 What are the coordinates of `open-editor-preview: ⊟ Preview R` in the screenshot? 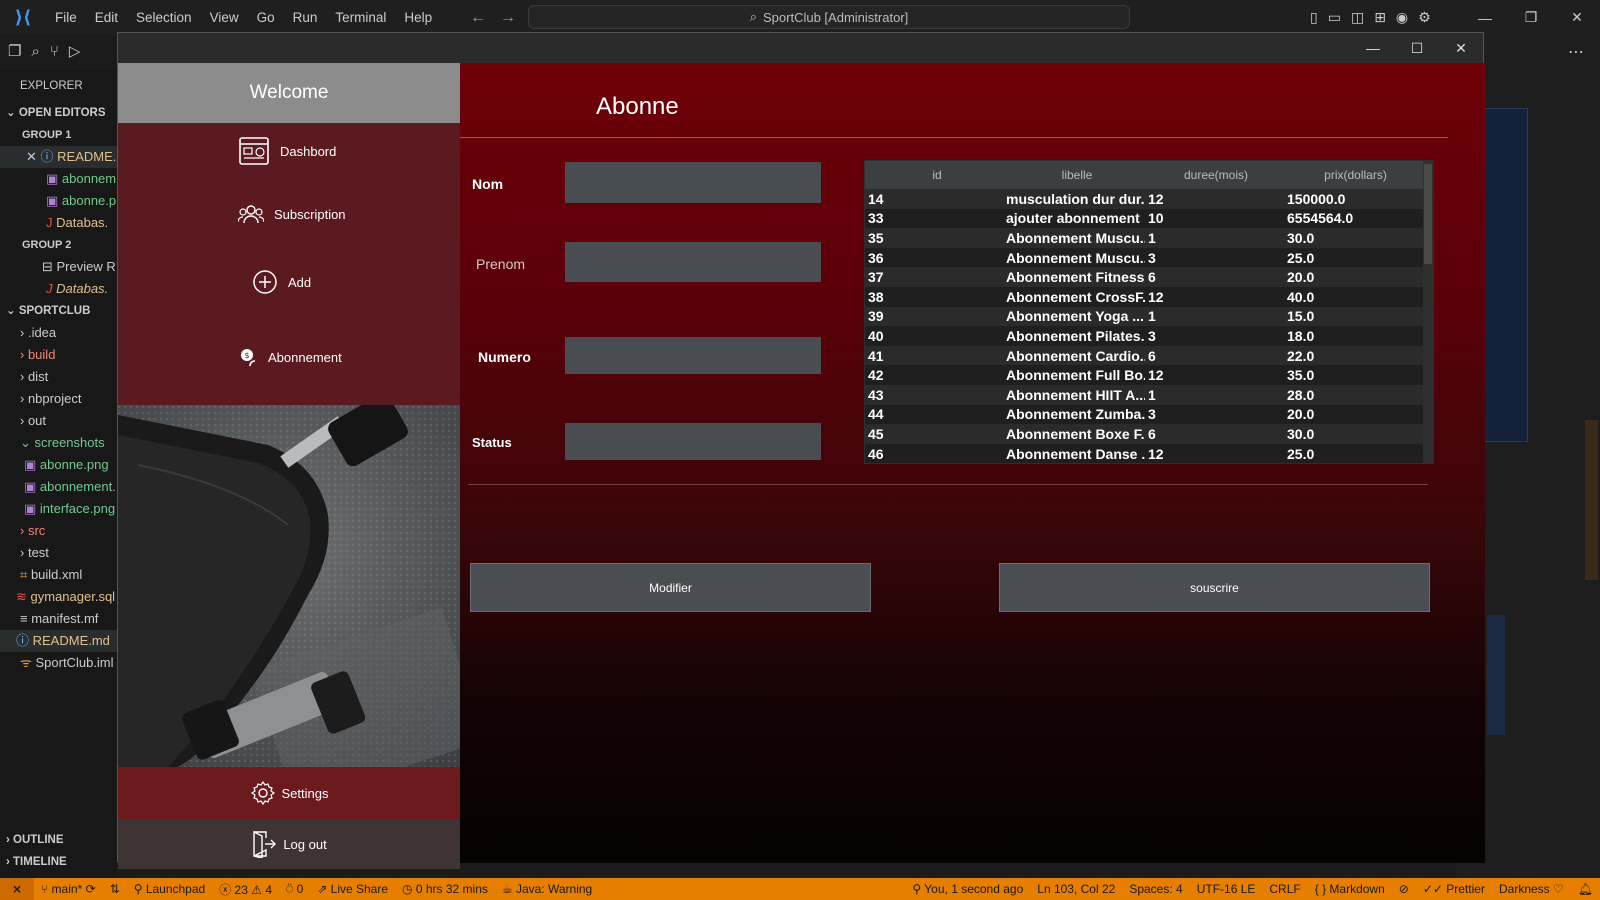 It's located at (58, 267).